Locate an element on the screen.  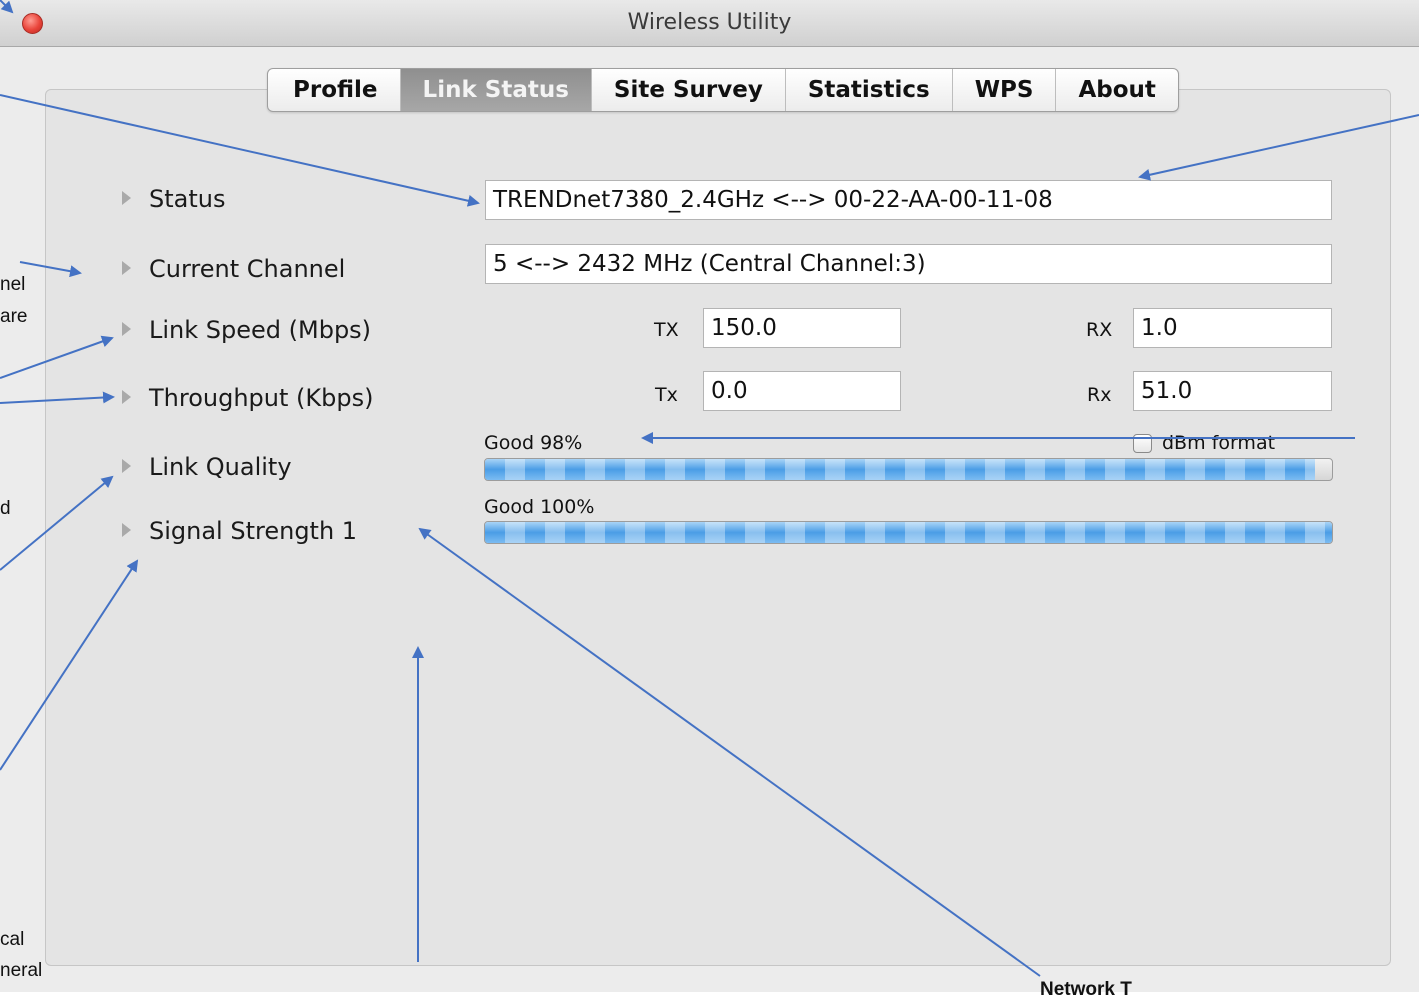
arrow-to-current-channel is located at coordinates (50, 269).